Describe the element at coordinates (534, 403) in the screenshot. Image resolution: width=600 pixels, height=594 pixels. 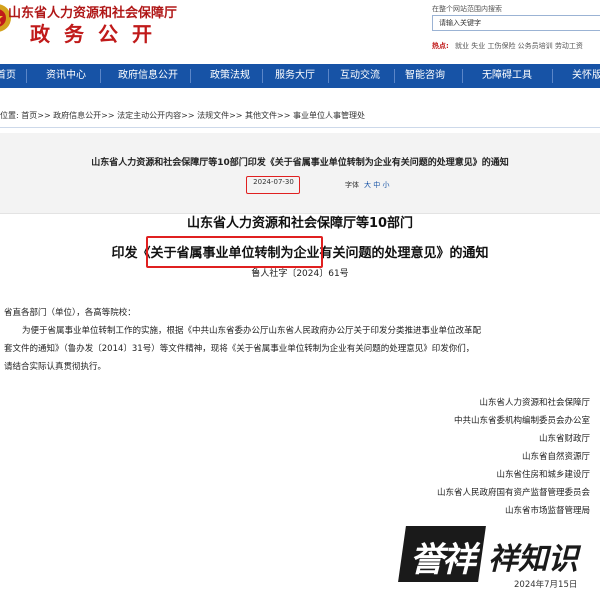
I see `signatory: 山东省人力资源和社会保障厅` at that location.